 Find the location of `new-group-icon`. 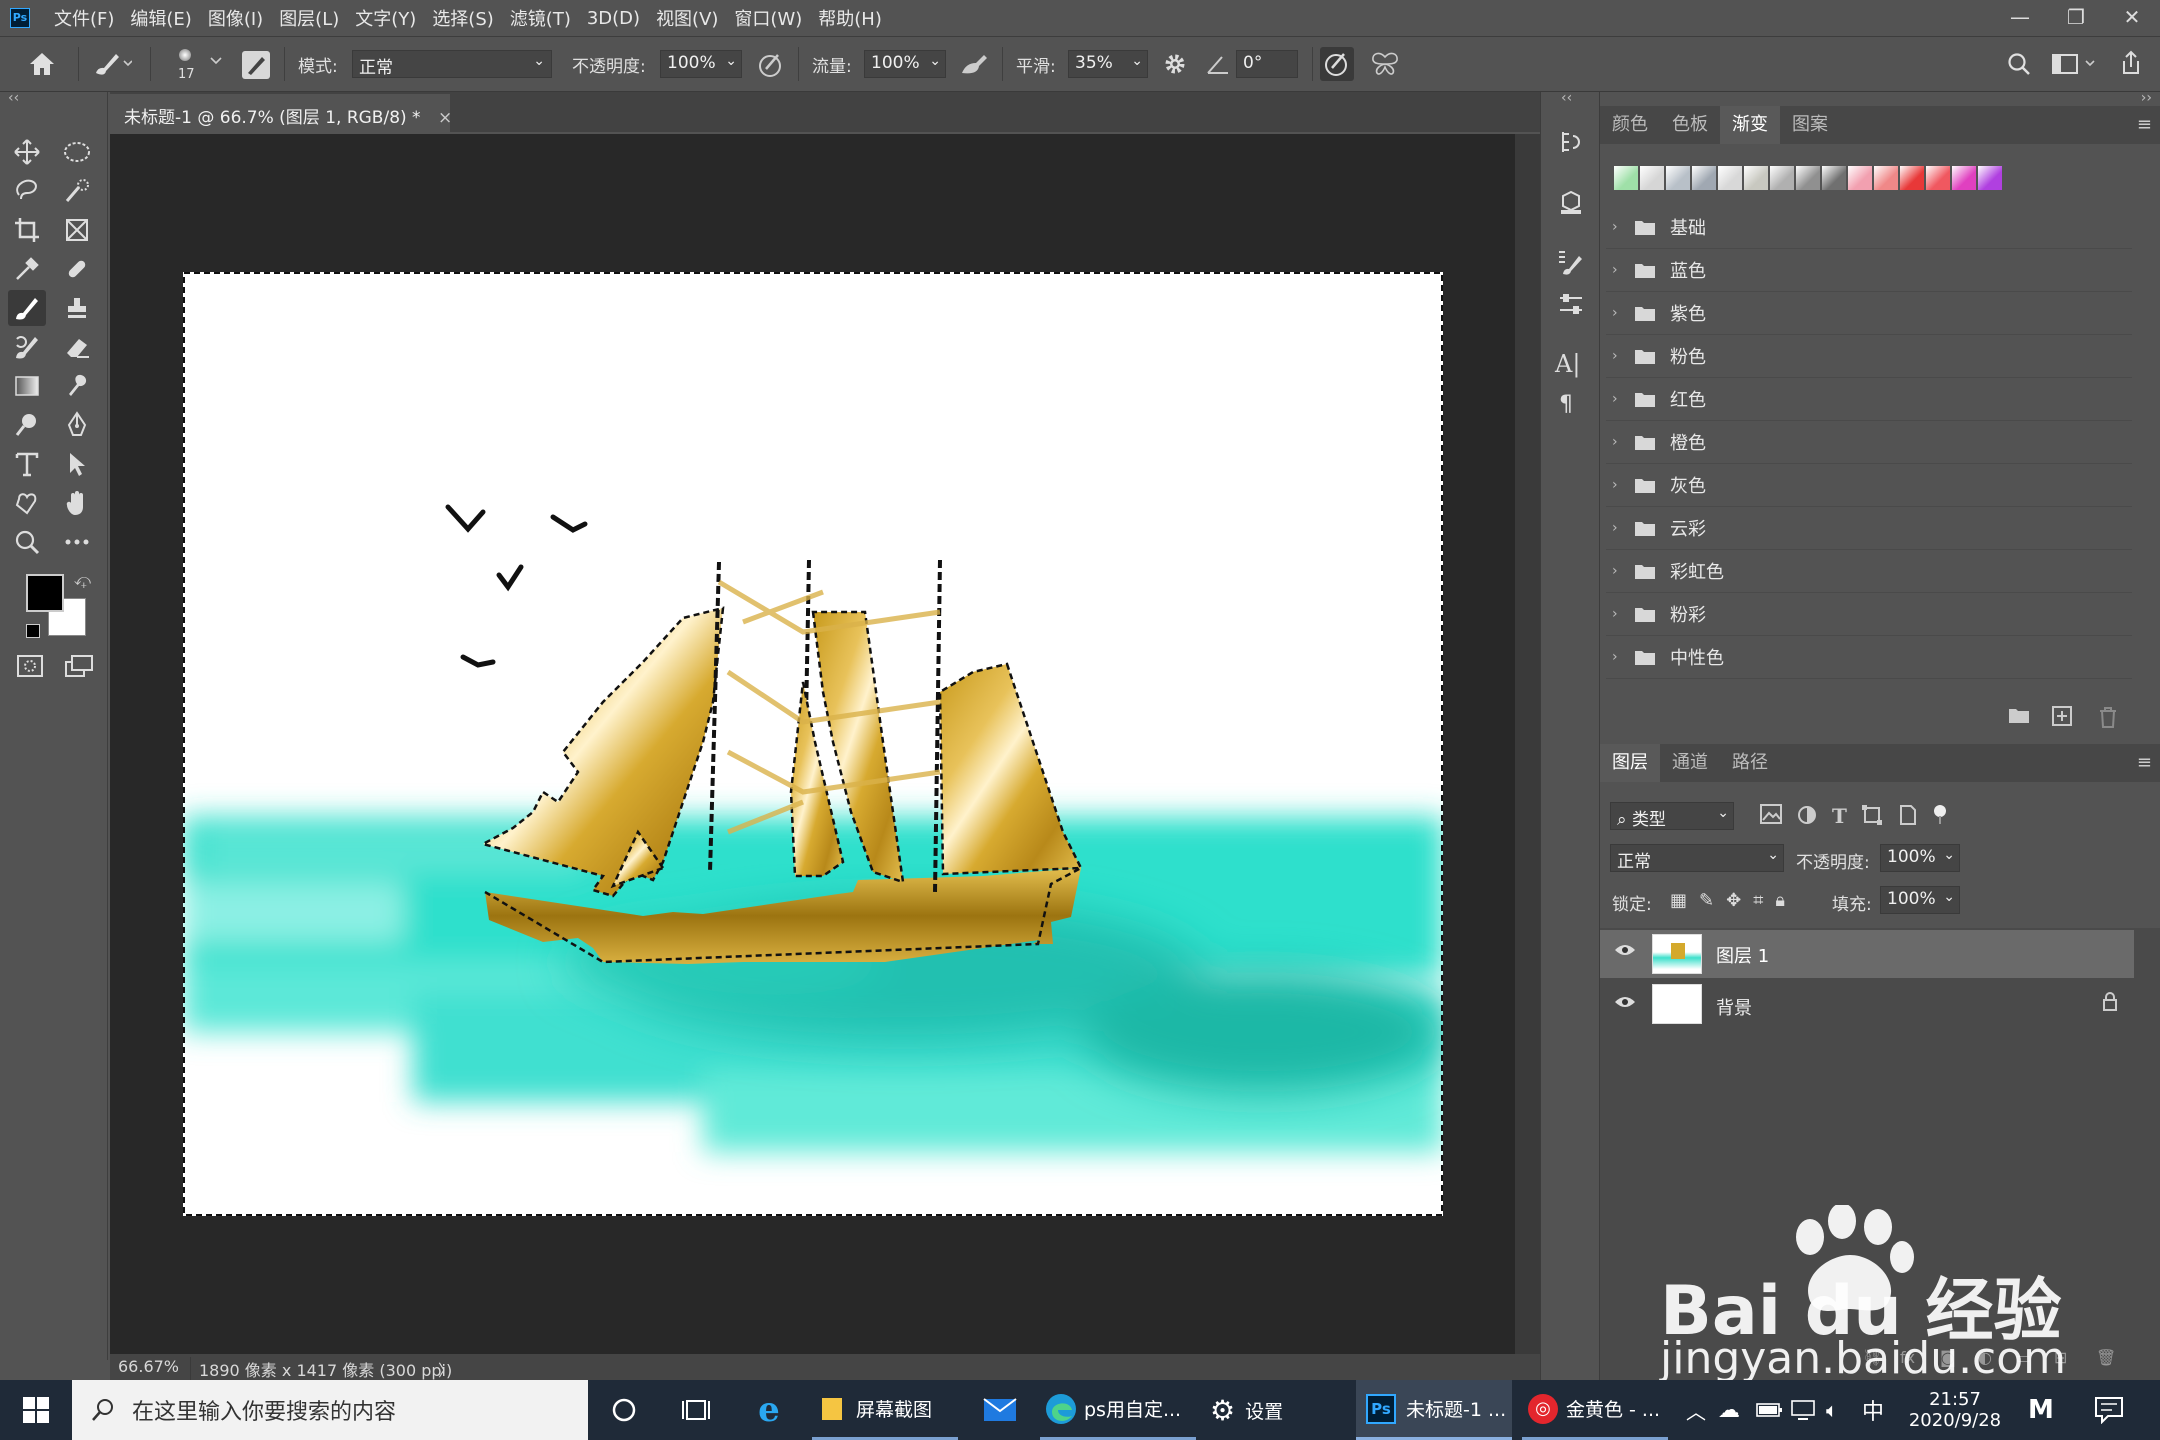

new-group-icon is located at coordinates (2019, 717).